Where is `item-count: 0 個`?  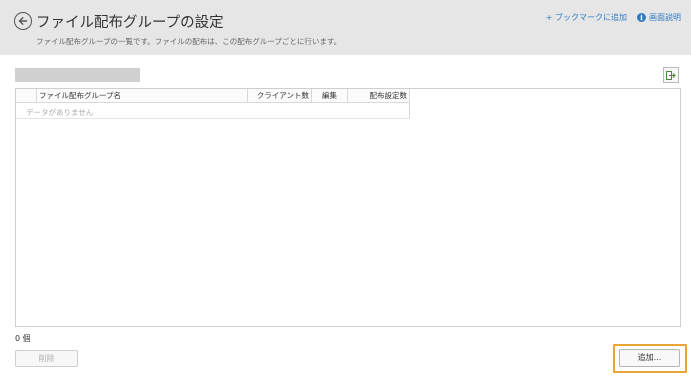 item-count: 0 個 is located at coordinates (23, 338).